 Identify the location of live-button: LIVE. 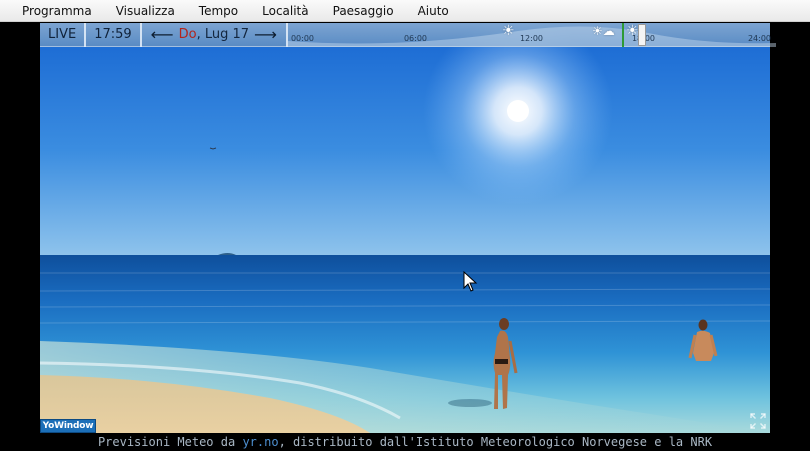
(63, 34).